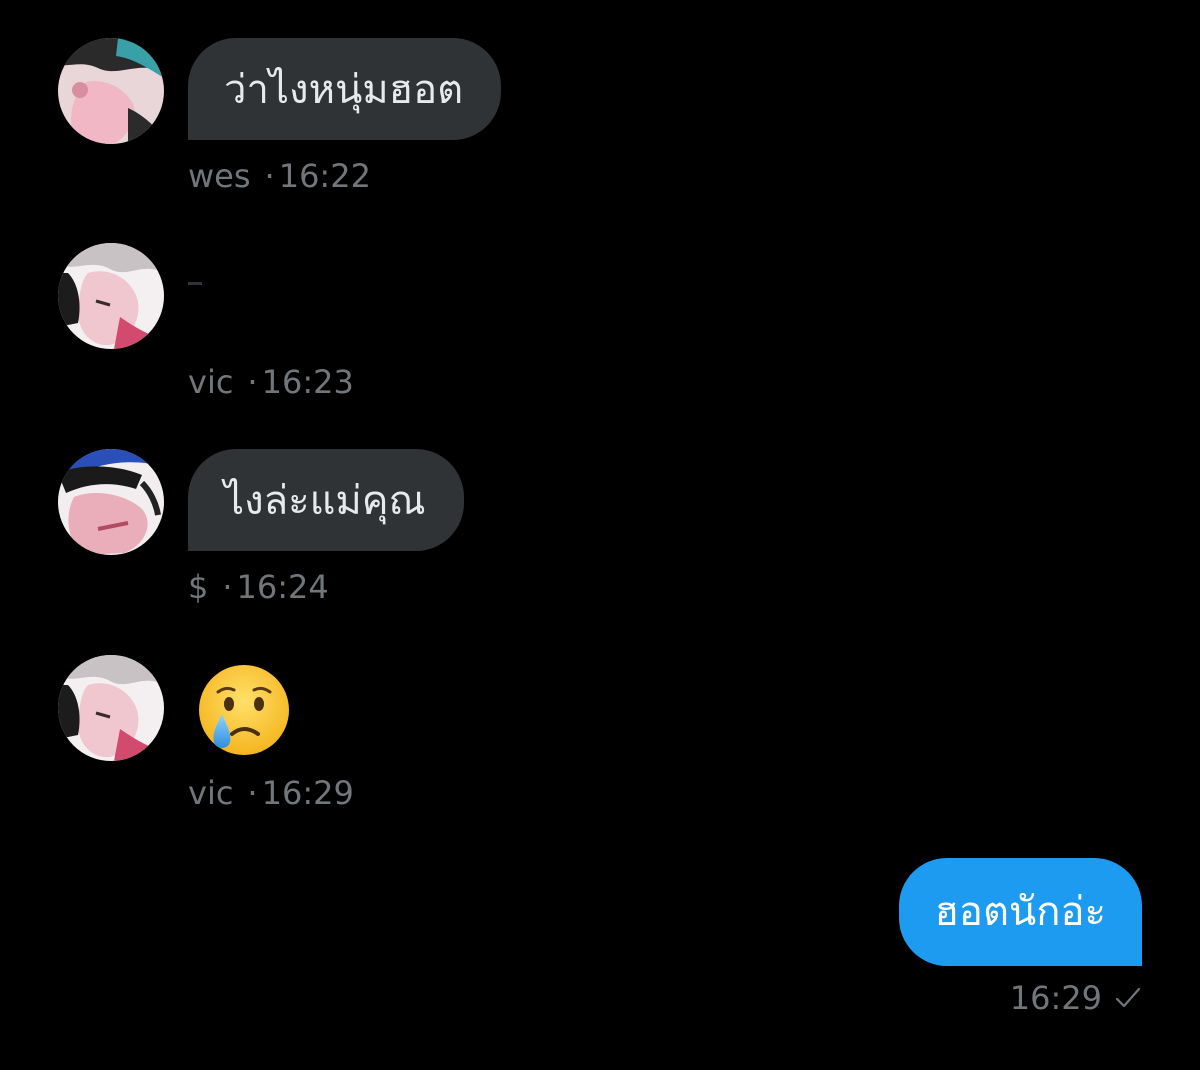 Image resolution: width=1200 pixels, height=1070 pixels. I want to click on sender-name: wes, so click(219, 176).